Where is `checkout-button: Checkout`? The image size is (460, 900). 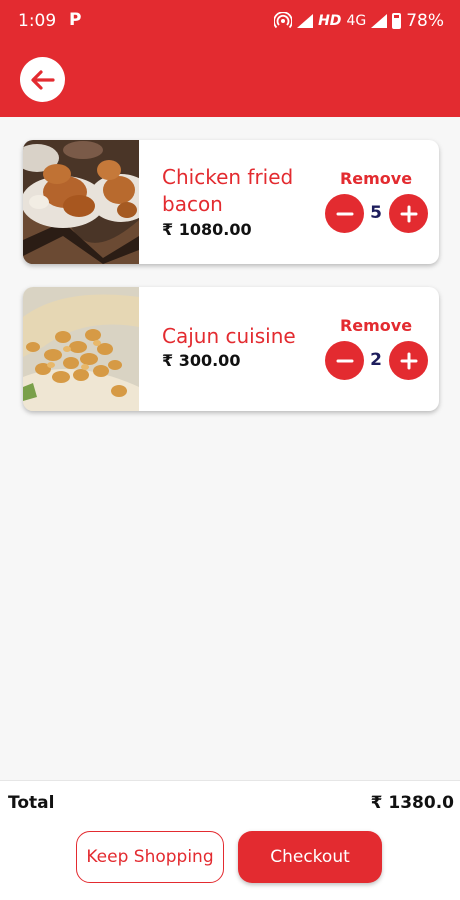
checkout-button: Checkout is located at coordinates (310, 857).